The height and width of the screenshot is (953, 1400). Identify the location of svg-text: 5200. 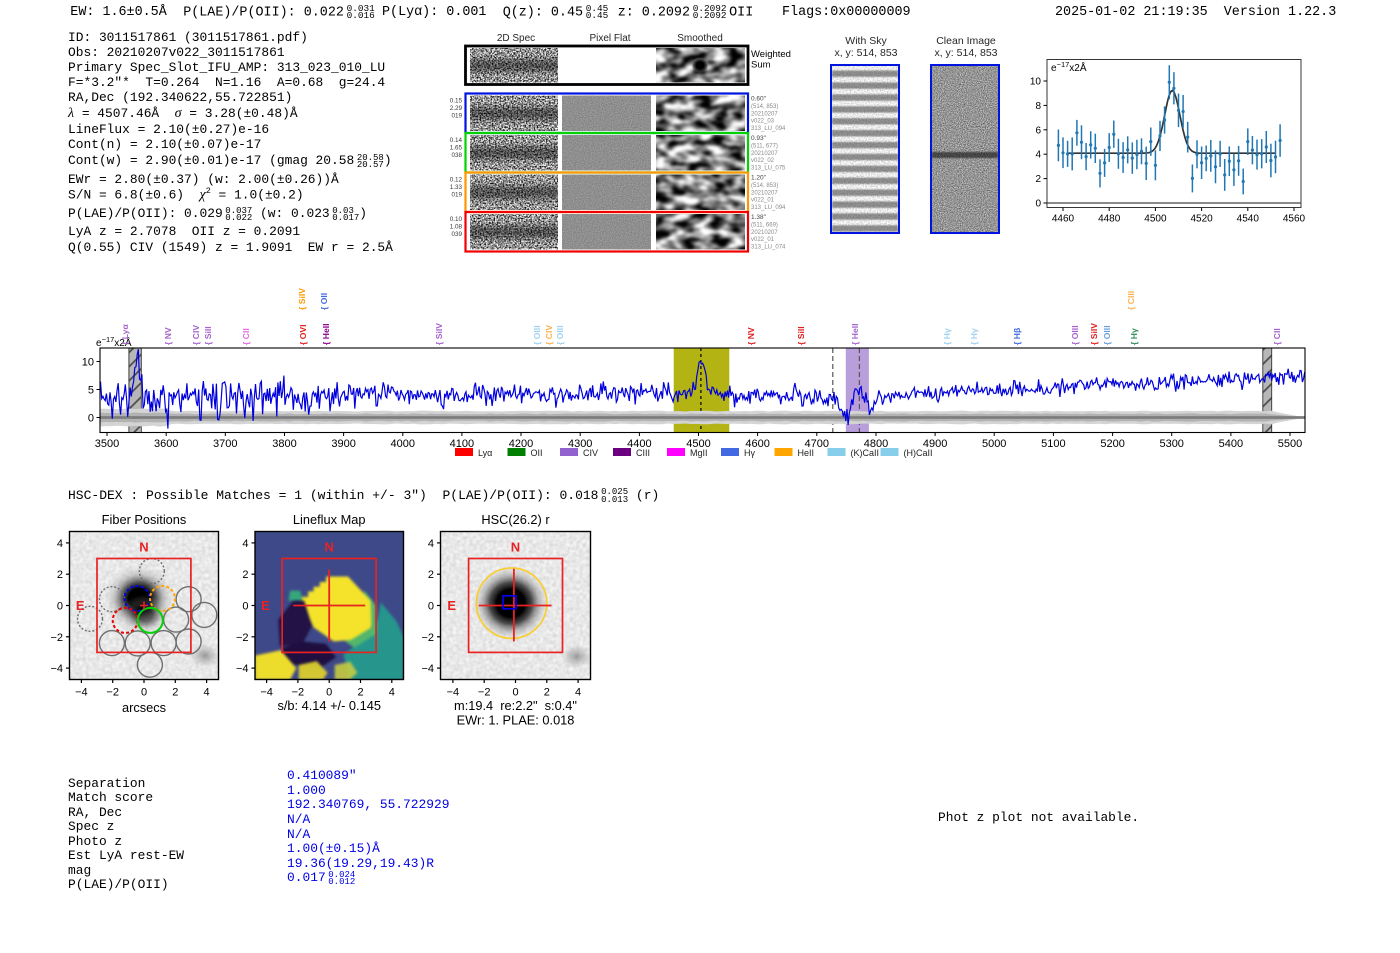
(1112, 444).